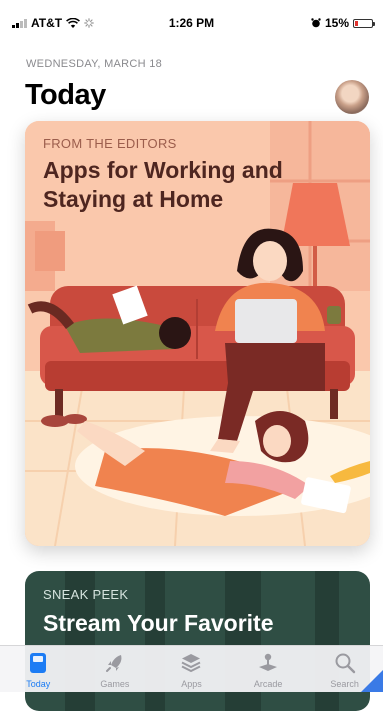  Describe the element at coordinates (65, 95) in the screenshot. I see `page-title: Today` at that location.